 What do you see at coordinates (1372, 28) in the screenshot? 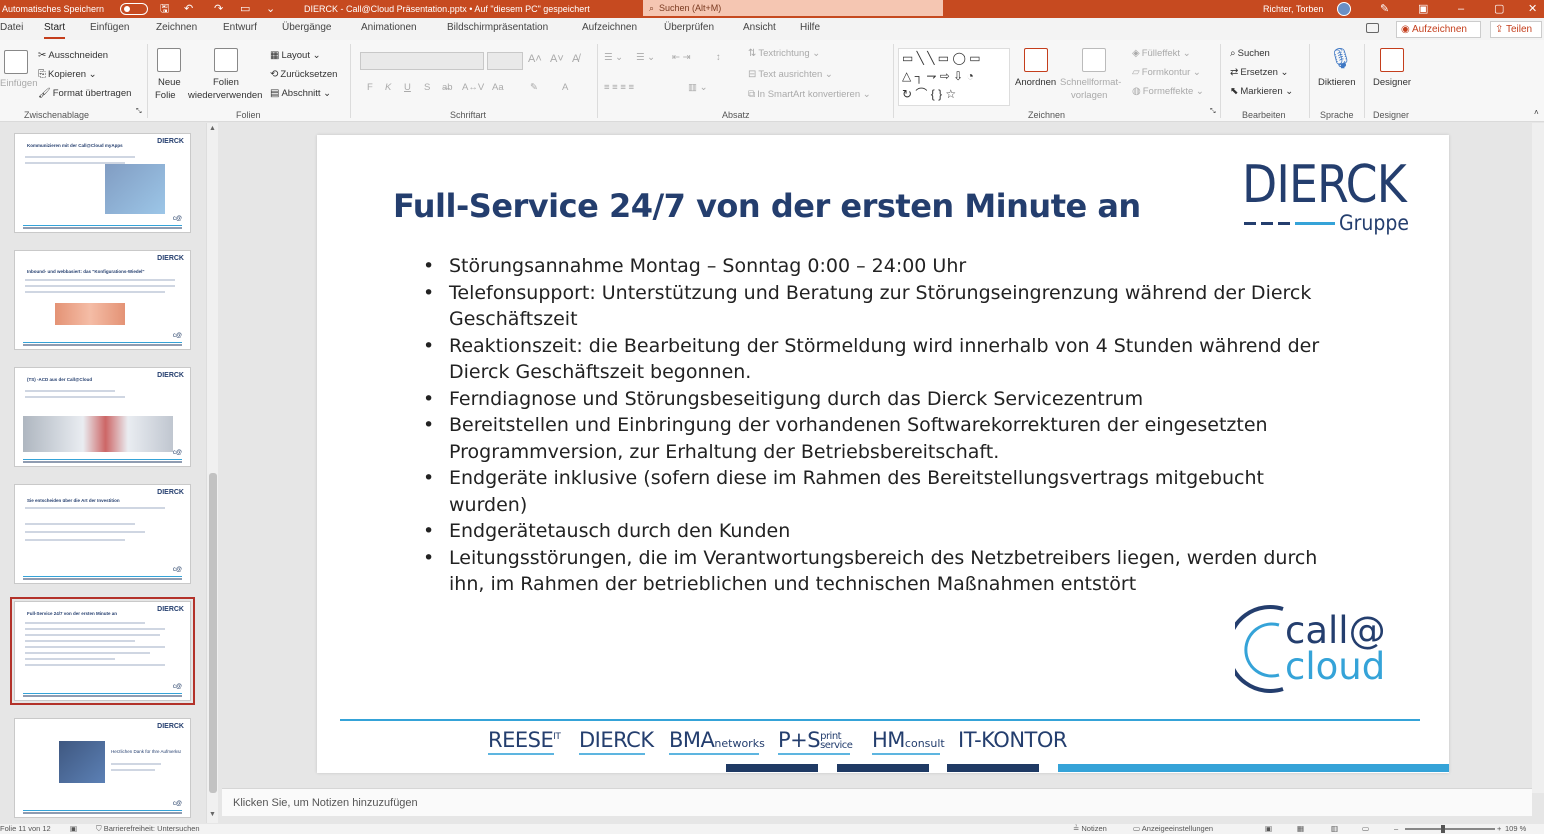
I see `comments-icon` at bounding box center [1372, 28].